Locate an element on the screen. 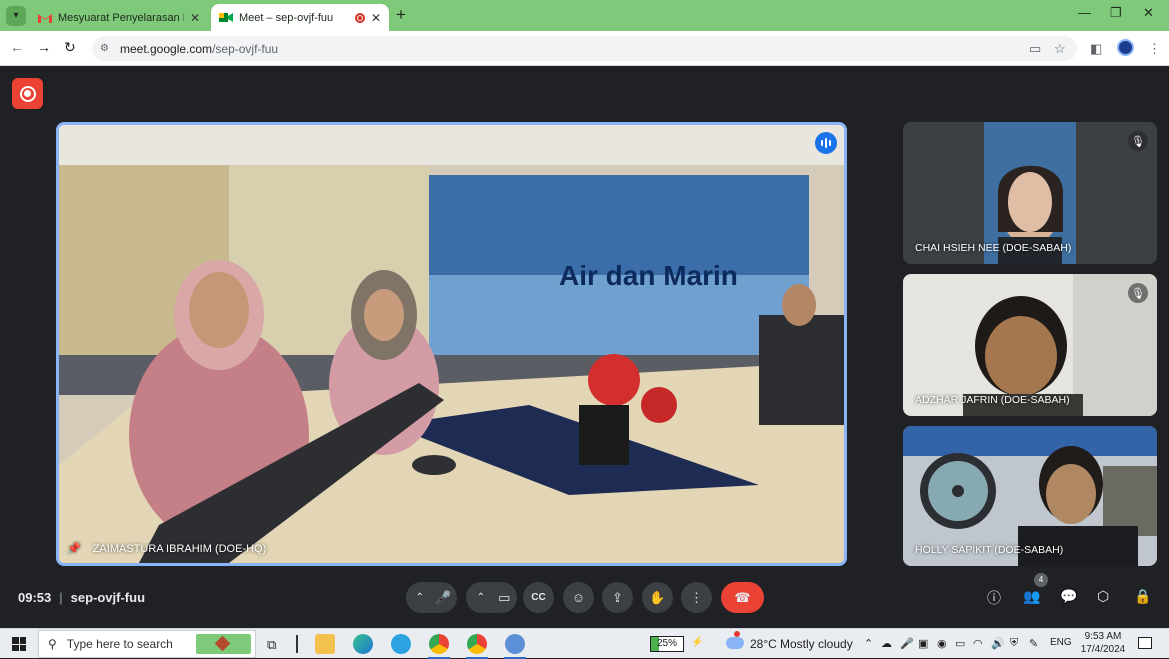  svg-text: Air dan Marin is located at coordinates (648, 275).